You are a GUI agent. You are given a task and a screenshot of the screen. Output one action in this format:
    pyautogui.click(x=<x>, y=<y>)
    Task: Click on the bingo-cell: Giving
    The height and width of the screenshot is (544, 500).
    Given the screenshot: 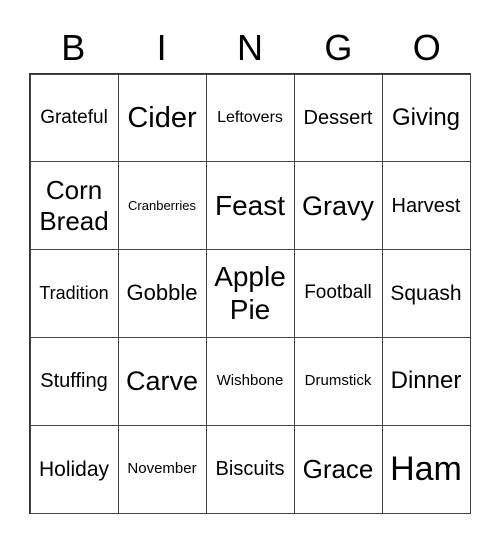 What is the action you would take?
    pyautogui.click(x=426, y=118)
    